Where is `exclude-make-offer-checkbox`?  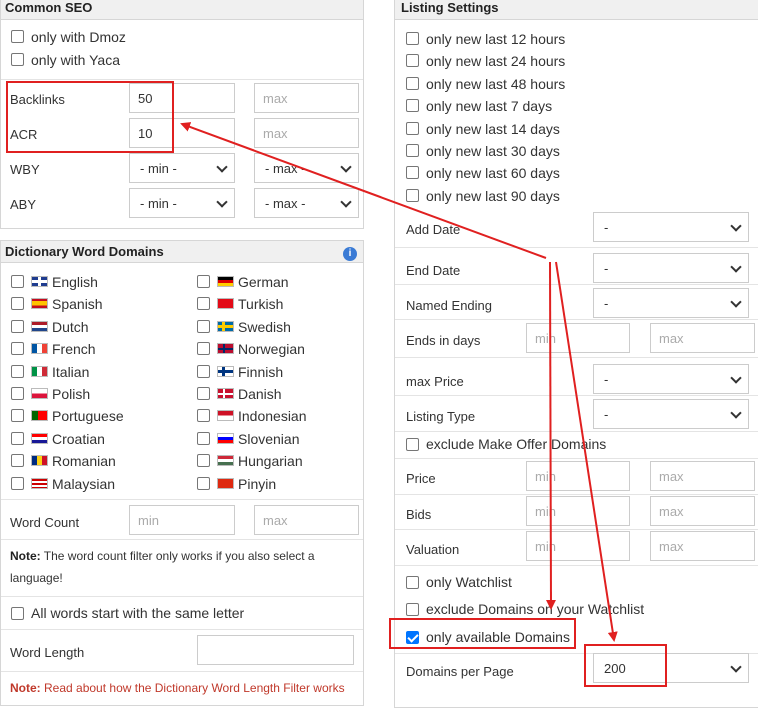
exclude-make-offer-checkbox is located at coordinates (412, 444).